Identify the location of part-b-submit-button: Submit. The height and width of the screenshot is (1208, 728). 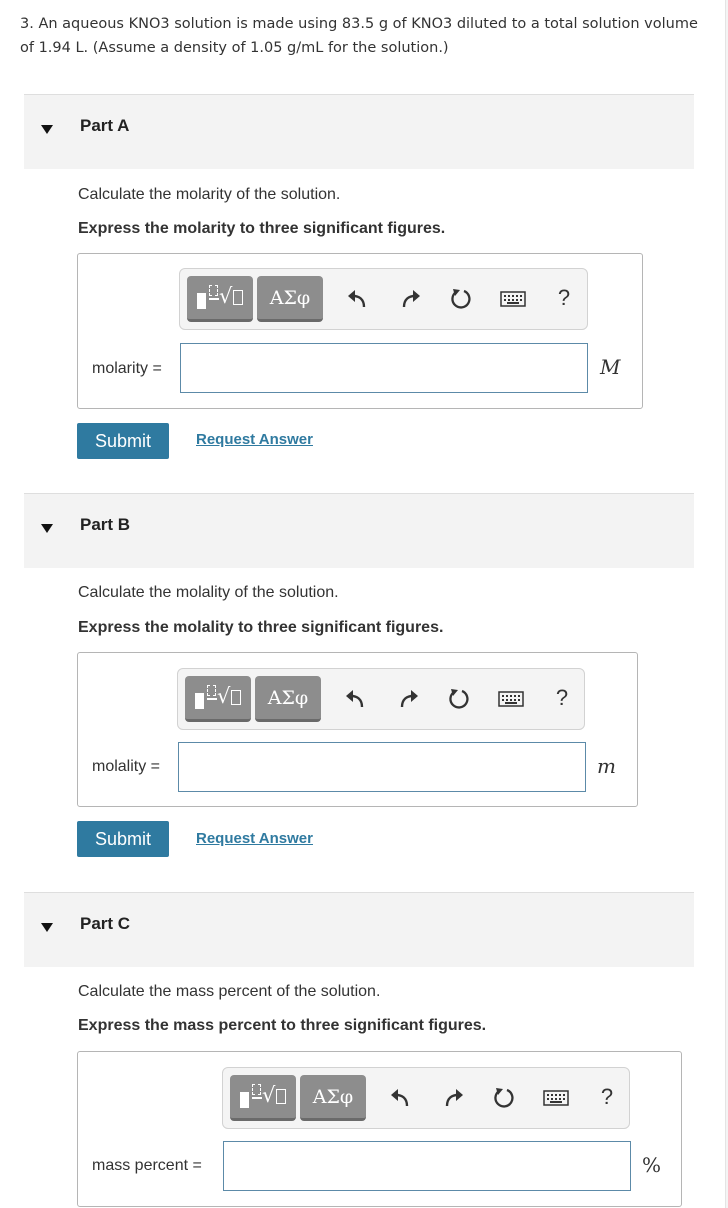
(123, 839).